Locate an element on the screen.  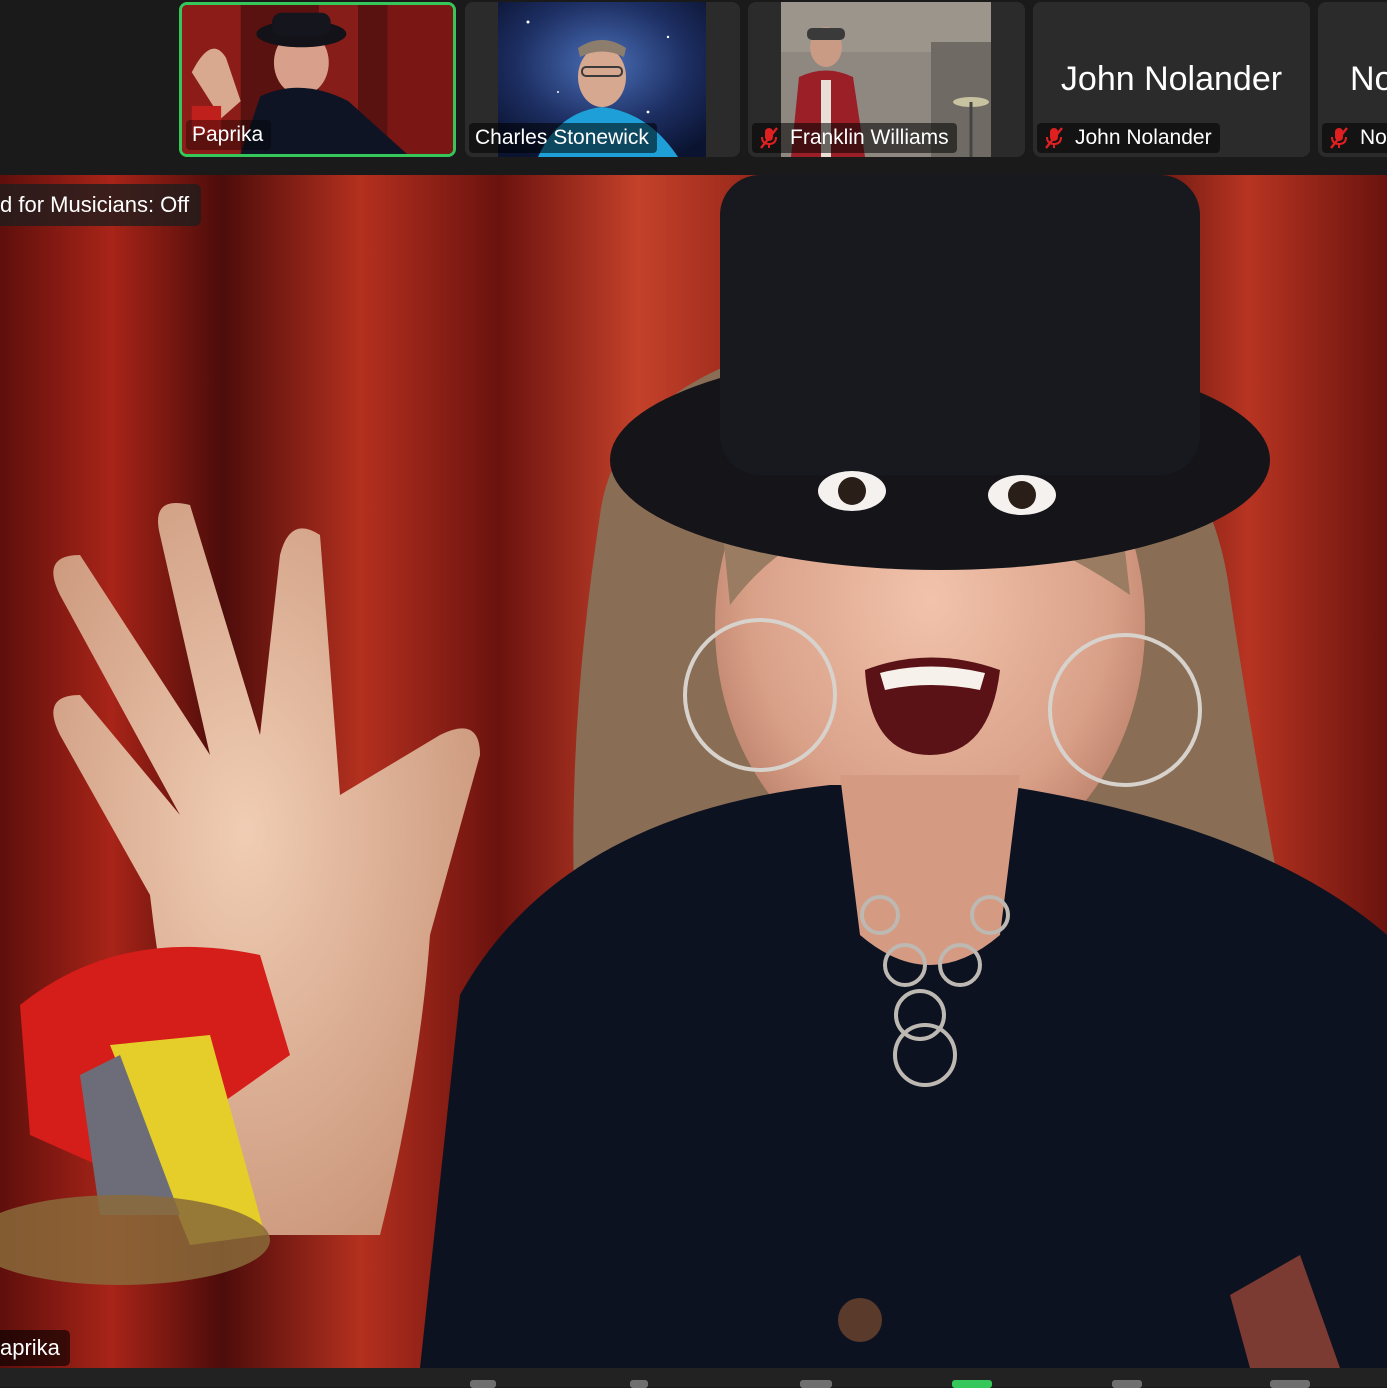
participant-tile-john-nolander: John Nolander John Nolander is located at coordinates (1171, 79).